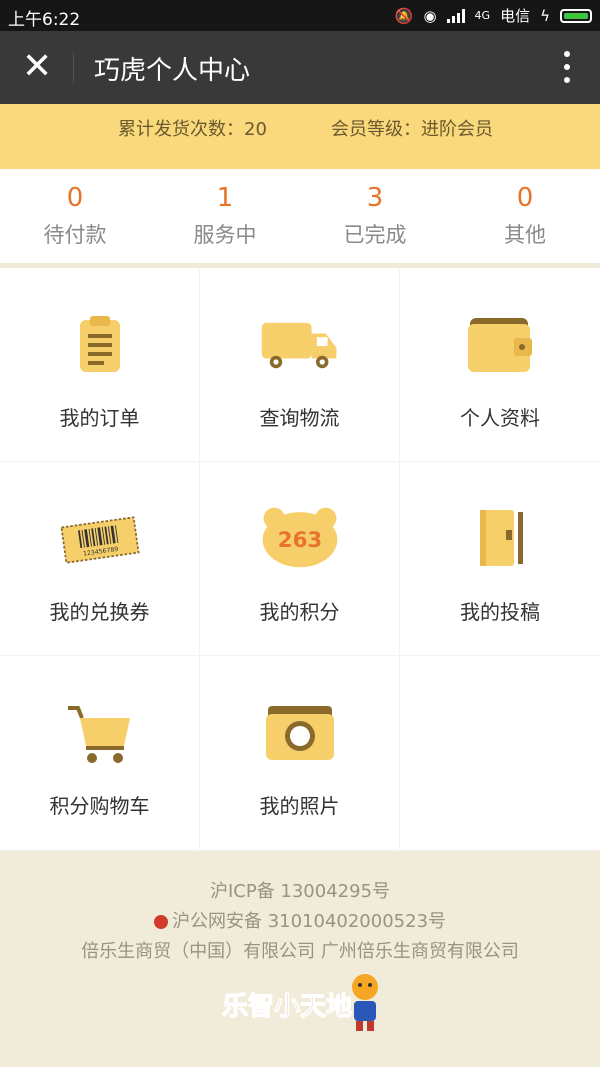  Describe the element at coordinates (501, 538) in the screenshot. I see `notebook-icon` at that location.